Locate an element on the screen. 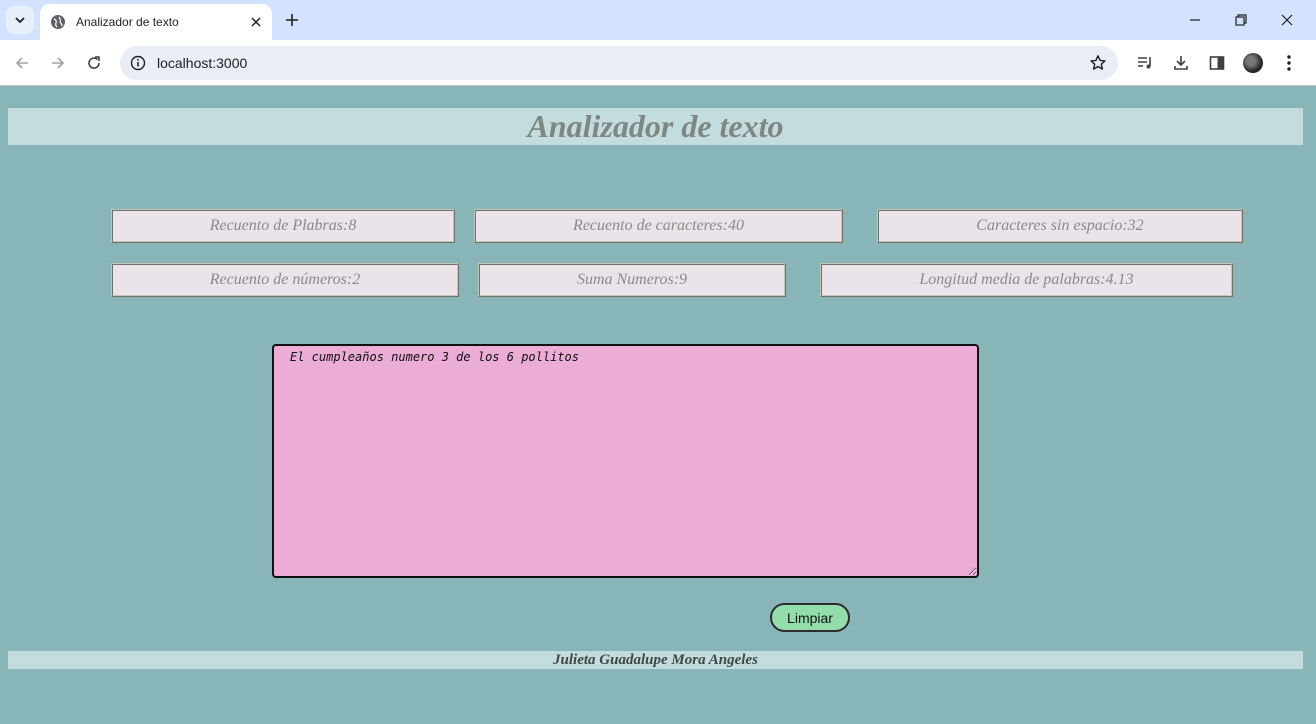 The width and height of the screenshot is (1316, 724). profile-avatar is located at coordinates (1253, 63).